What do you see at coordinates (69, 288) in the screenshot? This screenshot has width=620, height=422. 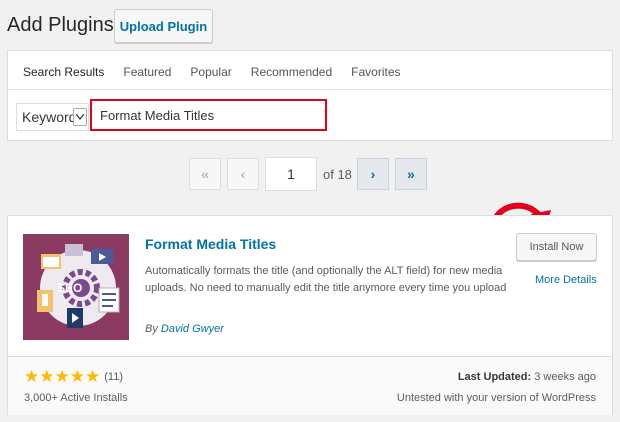 I see `icon-seo-text: SEO` at bounding box center [69, 288].